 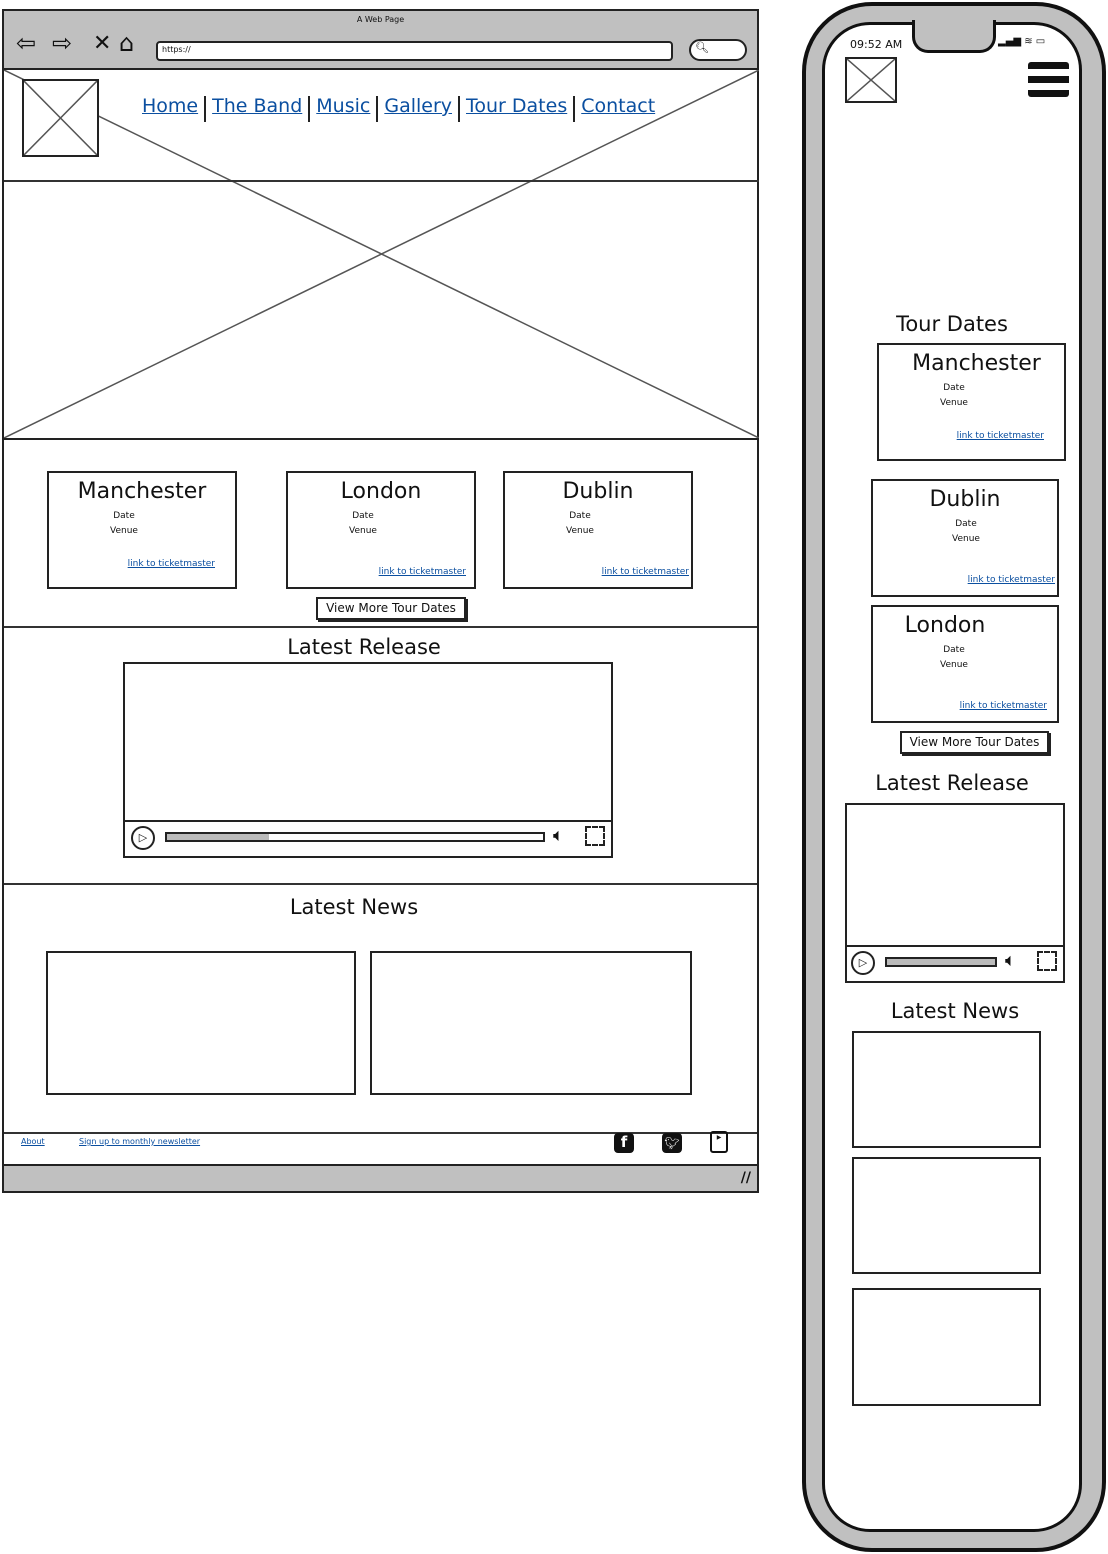 I want to click on forward-arrow-icon: ⇨, so click(x=62, y=43).